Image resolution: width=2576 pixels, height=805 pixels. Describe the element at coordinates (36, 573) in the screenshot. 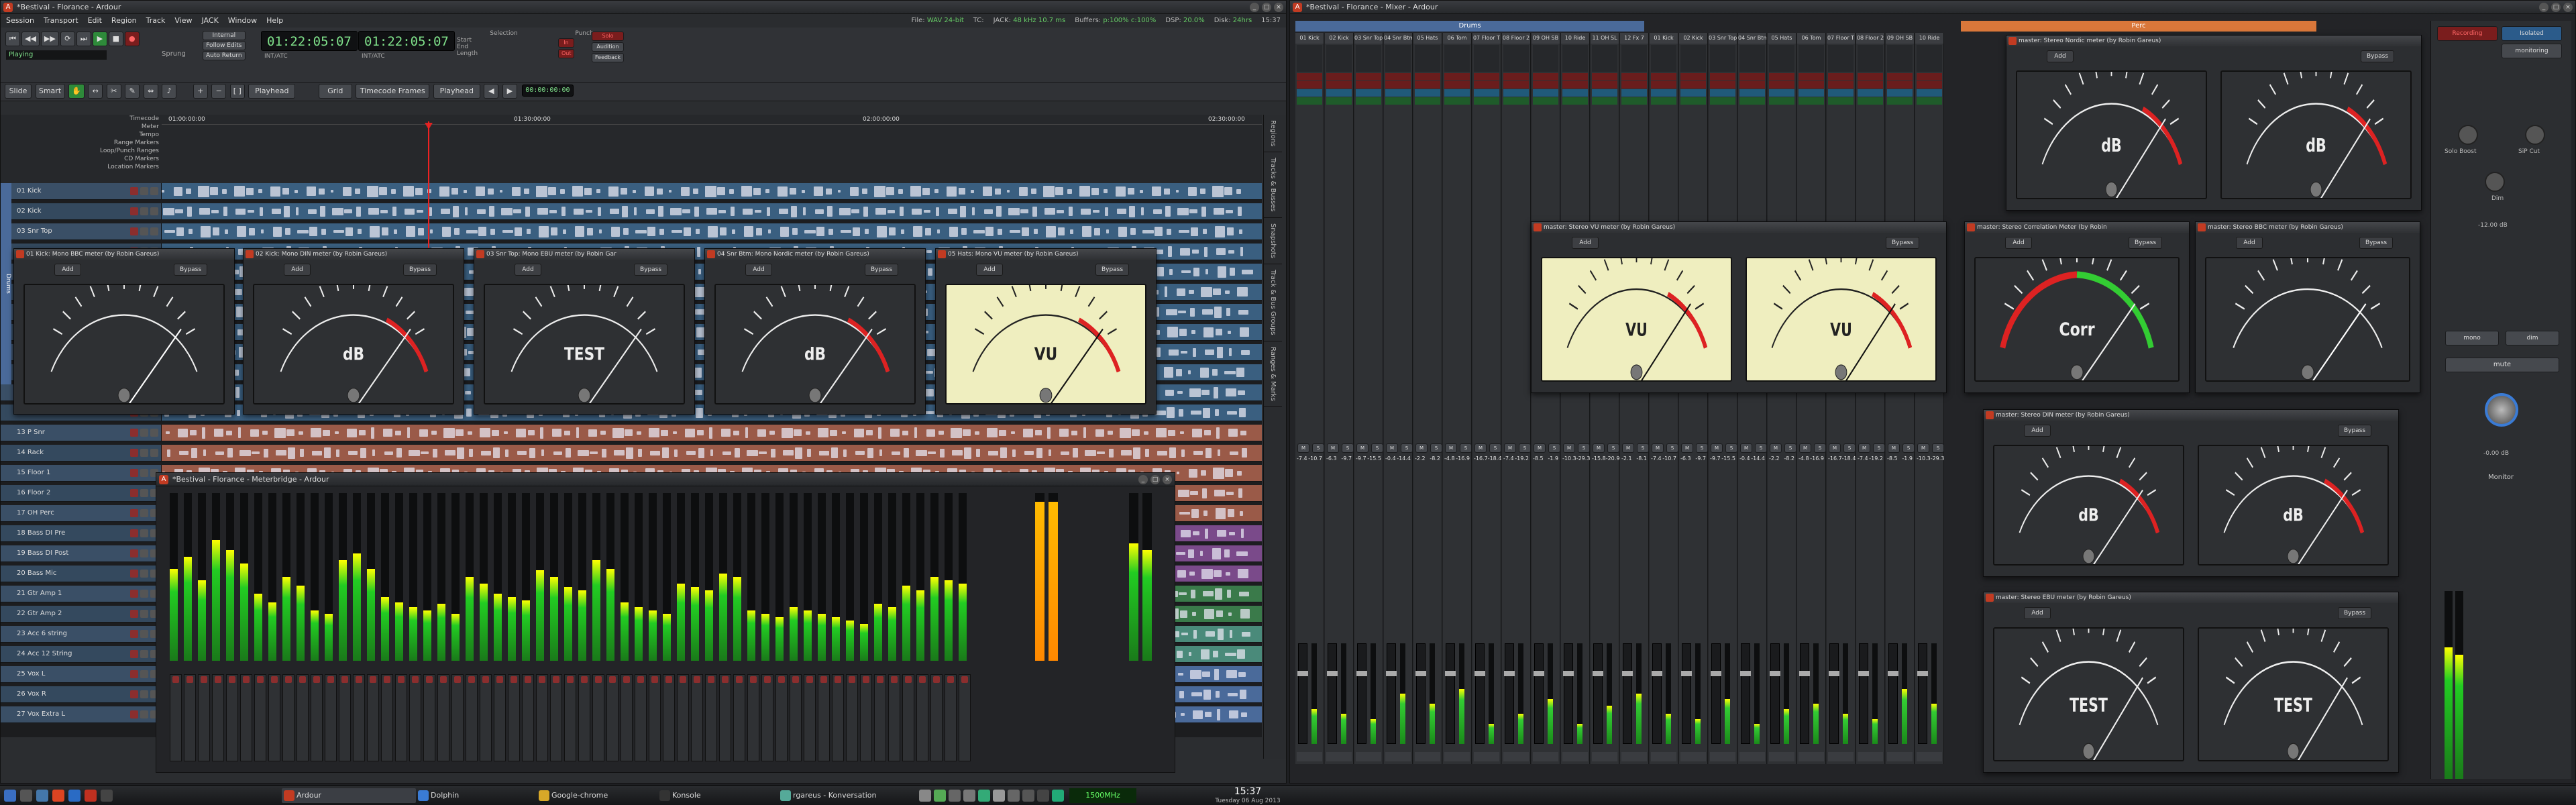

I see `track-name: 20 Bass Mic` at that location.